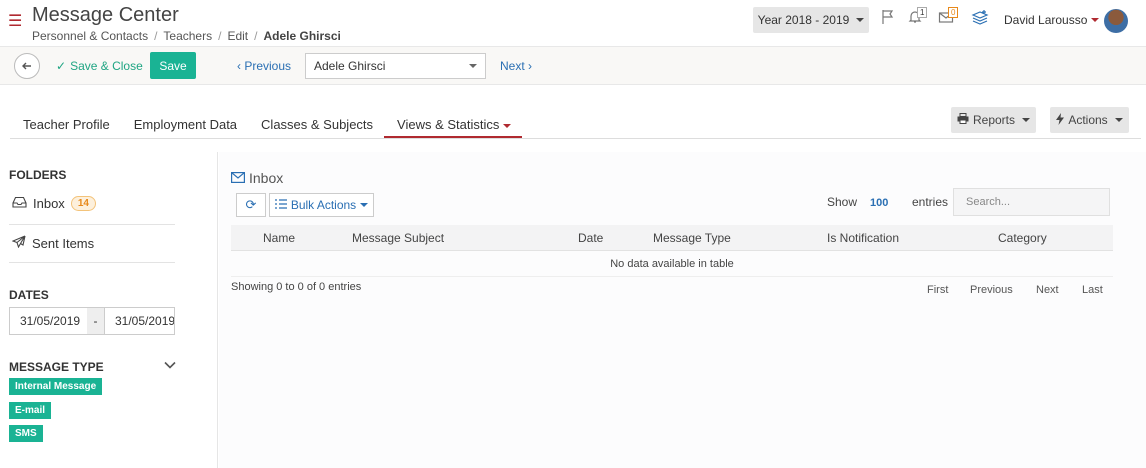  Describe the element at coordinates (672, 264) in the screenshot. I see `table-empty-row: No data available in table` at that location.